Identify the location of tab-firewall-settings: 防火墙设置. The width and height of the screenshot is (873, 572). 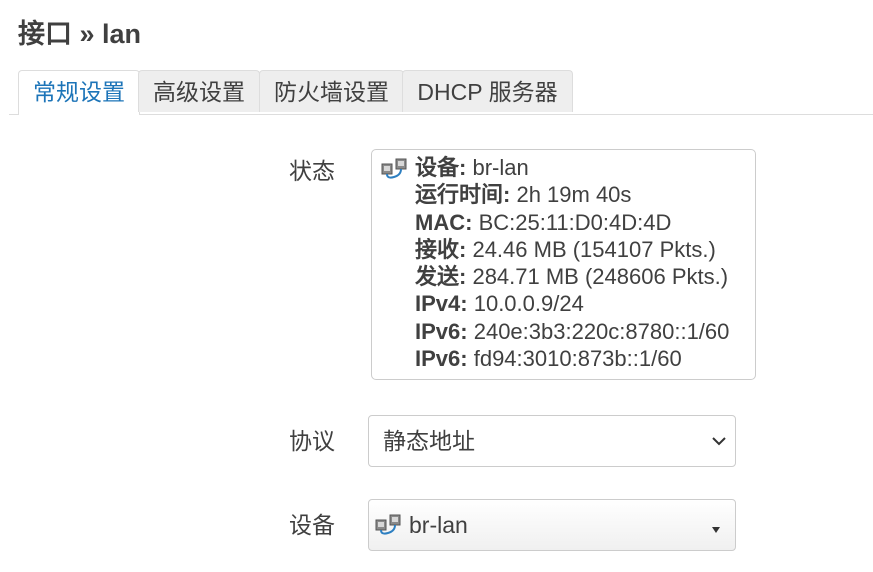
(331, 91).